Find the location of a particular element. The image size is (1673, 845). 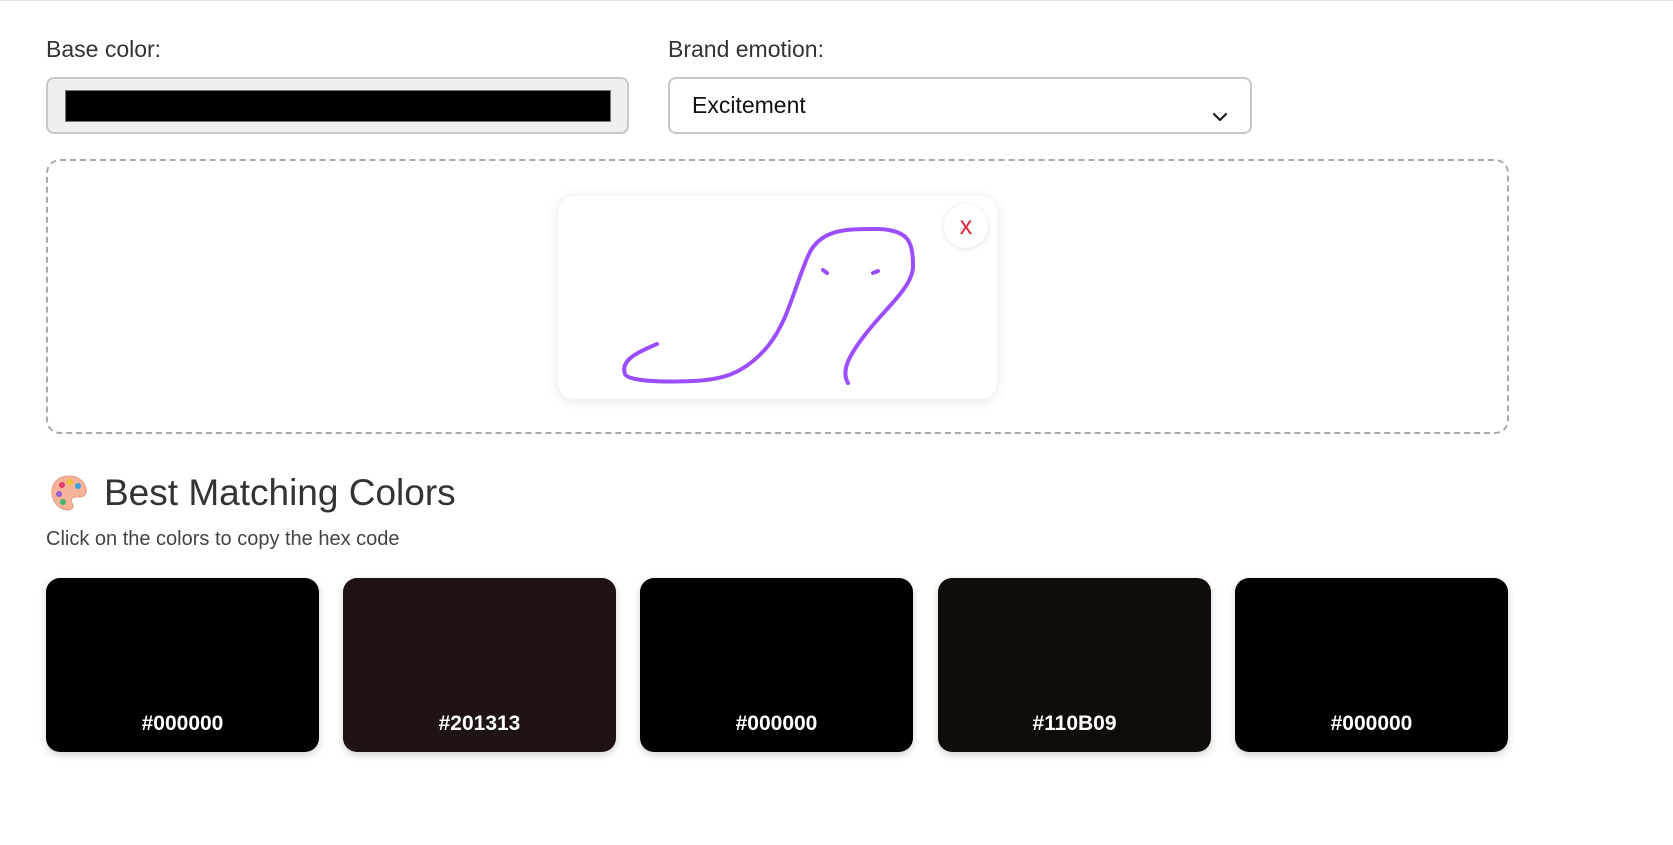

remove-image-button: x is located at coordinates (966, 226).